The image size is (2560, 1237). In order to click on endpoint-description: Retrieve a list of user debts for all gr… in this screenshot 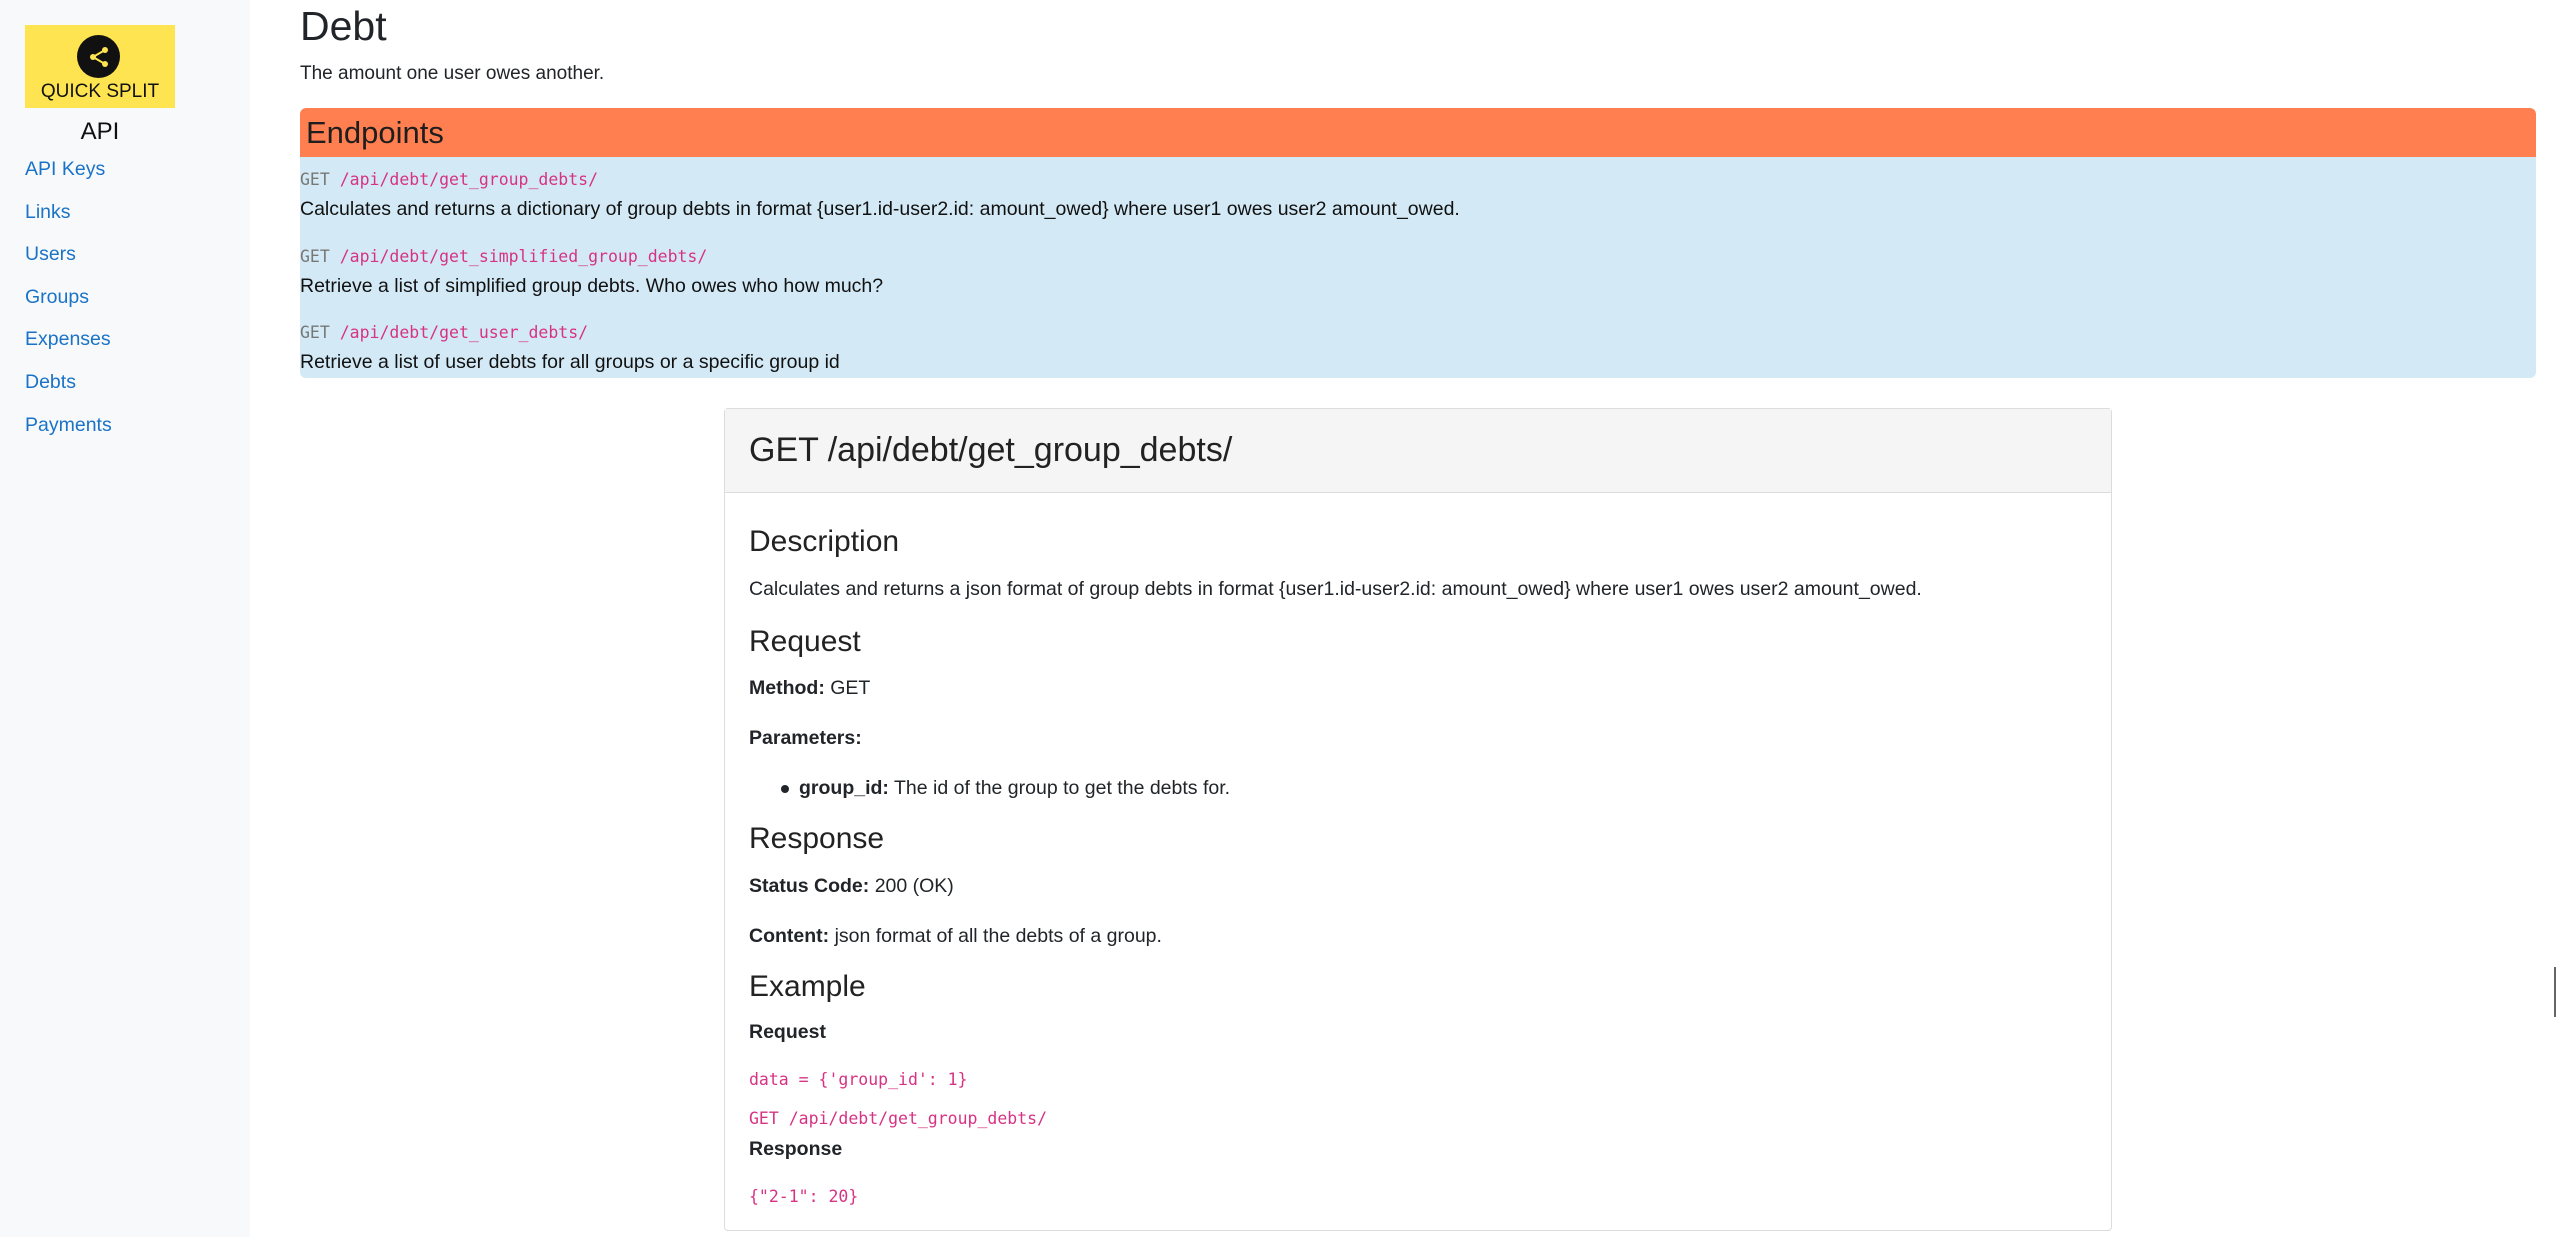, I will do `click(570, 362)`.